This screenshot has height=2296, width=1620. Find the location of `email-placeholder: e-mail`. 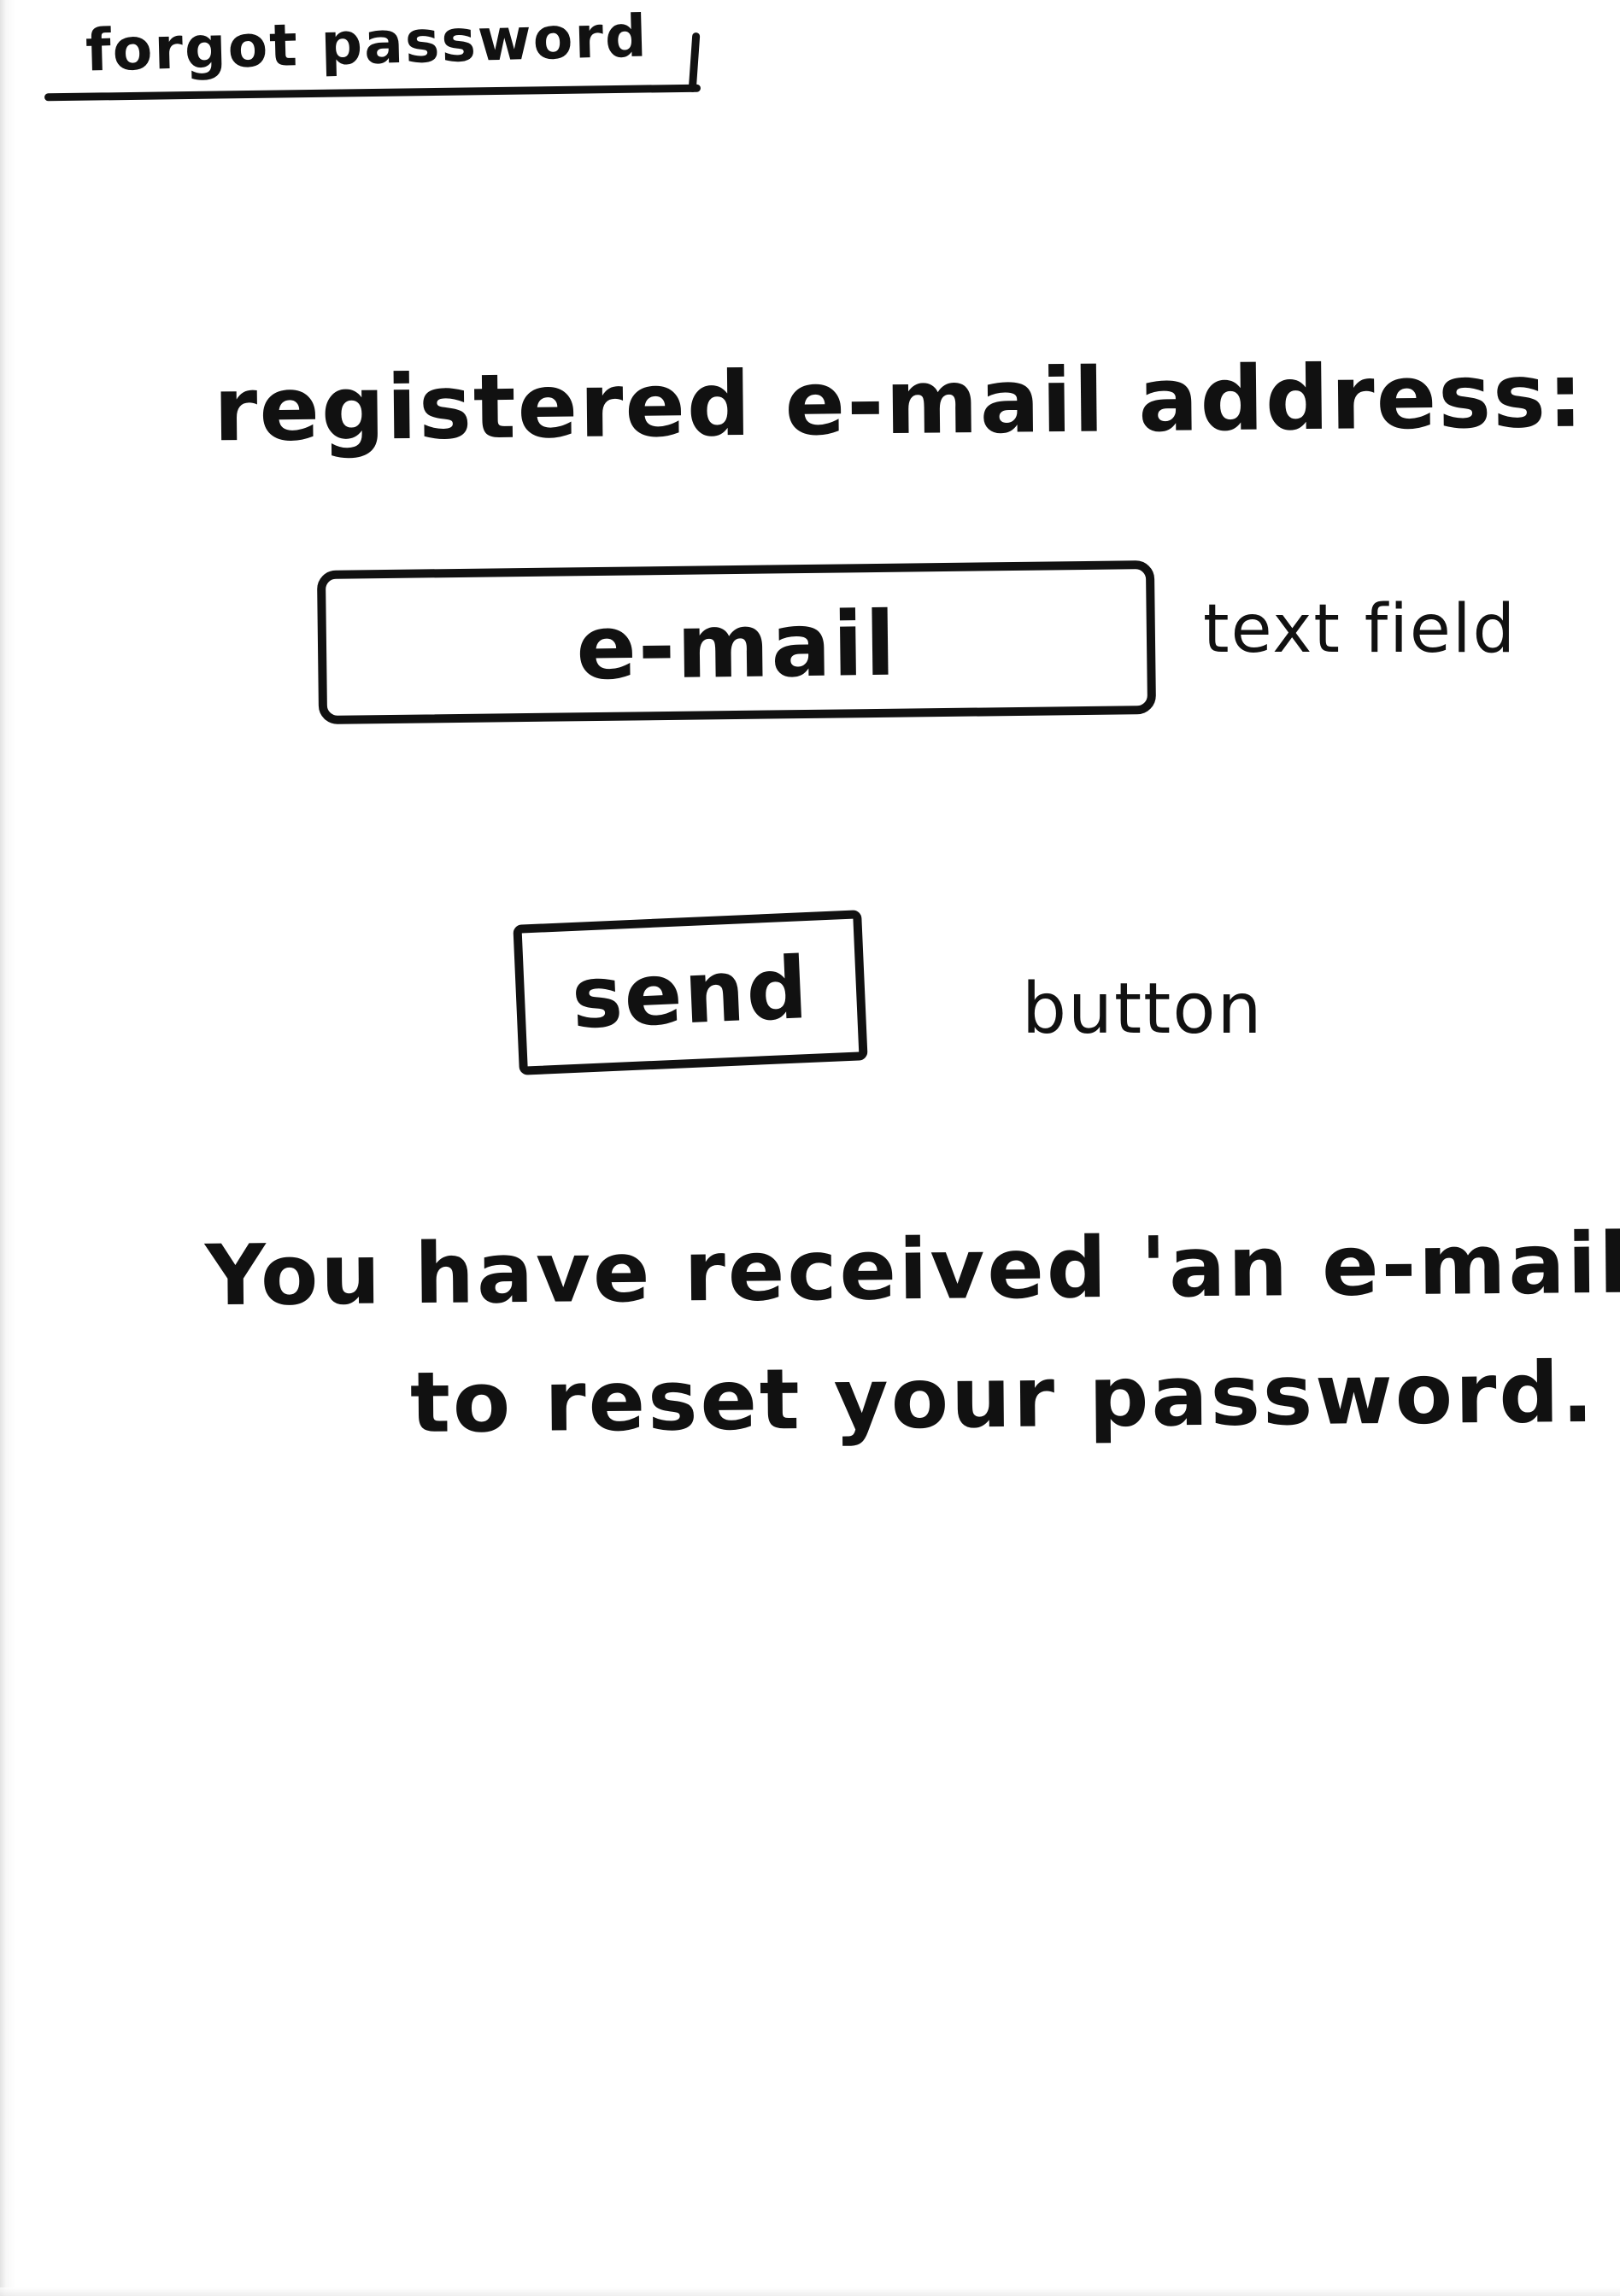

email-placeholder: e-mail is located at coordinates (736, 645).